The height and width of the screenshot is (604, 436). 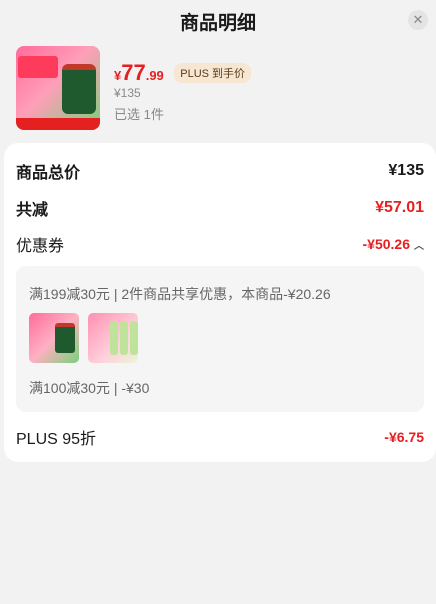 I want to click on final-price: ¥77.99, so click(x=139, y=73).